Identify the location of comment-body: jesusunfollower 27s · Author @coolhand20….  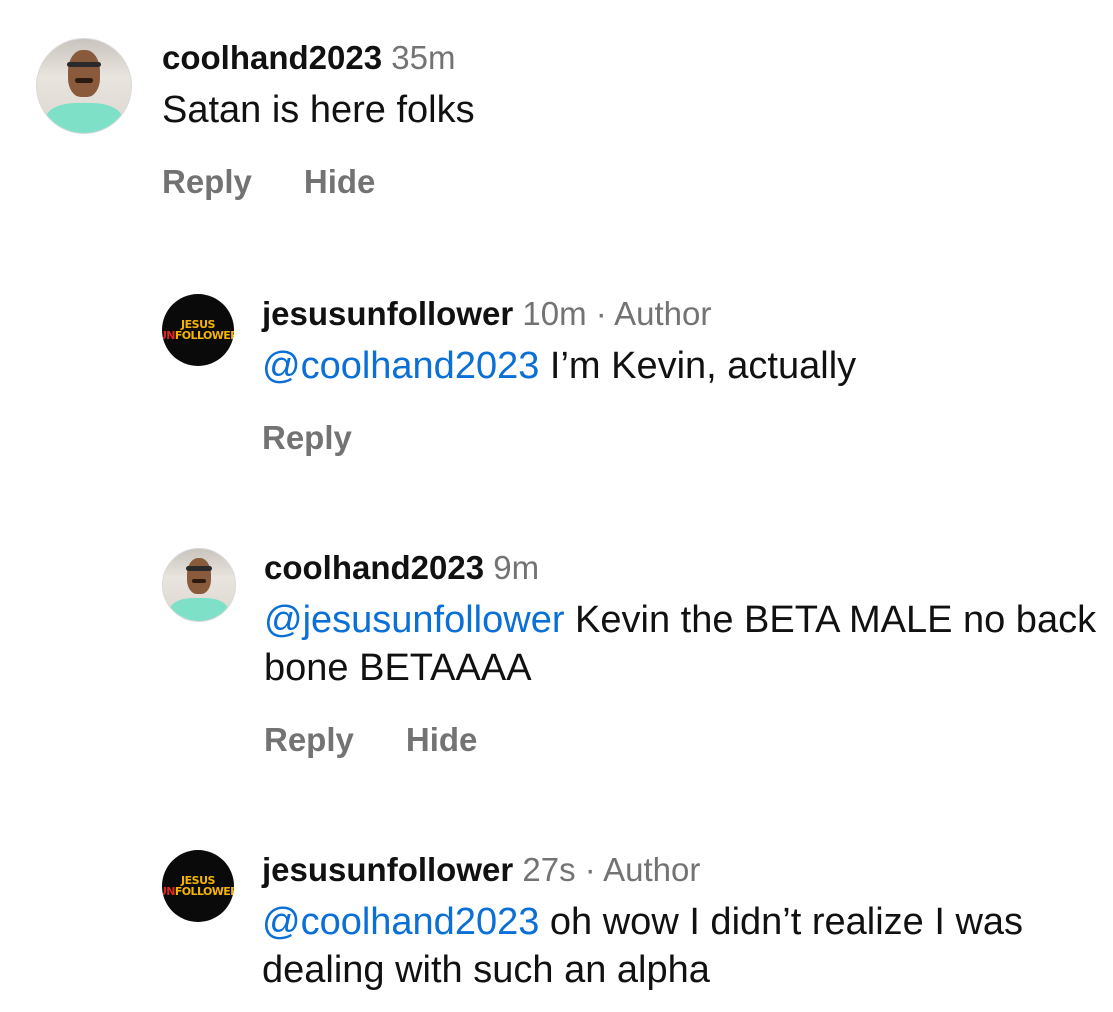
(677, 922).